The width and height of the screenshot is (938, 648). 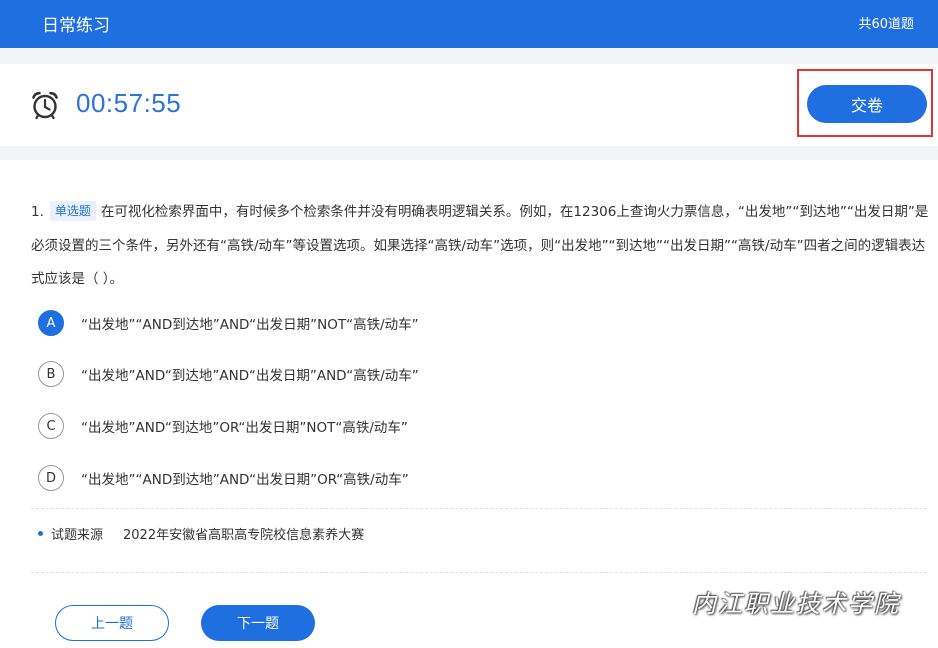 What do you see at coordinates (469, 24) in the screenshot?
I see `top-header: 日常练习 共60道题` at bounding box center [469, 24].